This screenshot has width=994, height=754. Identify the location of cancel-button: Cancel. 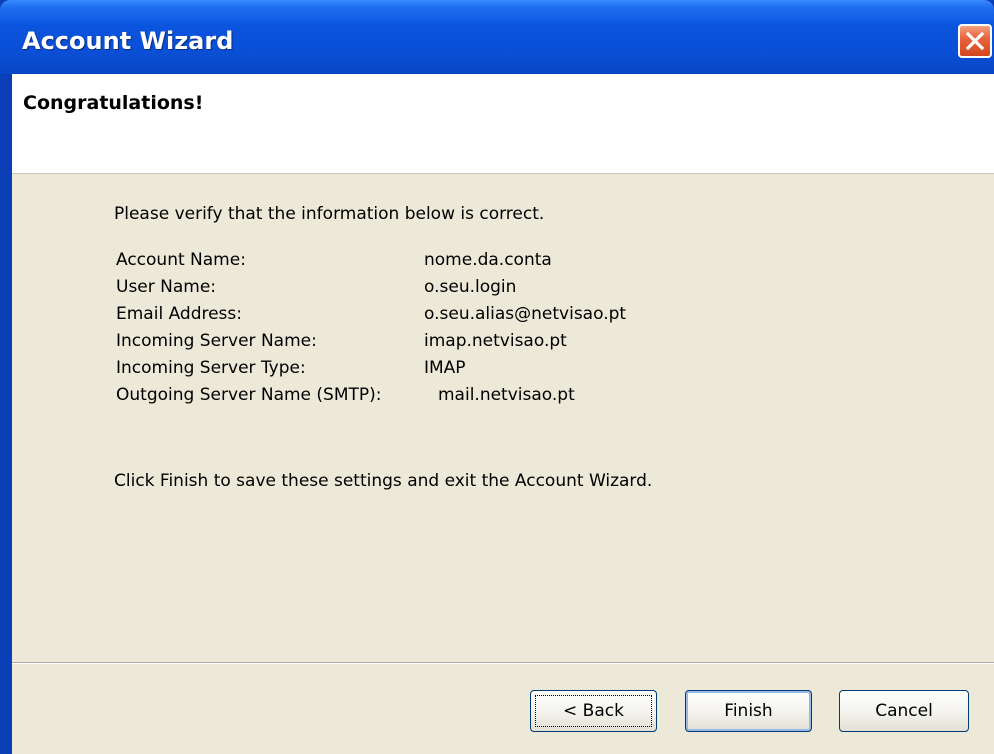
(904, 711).